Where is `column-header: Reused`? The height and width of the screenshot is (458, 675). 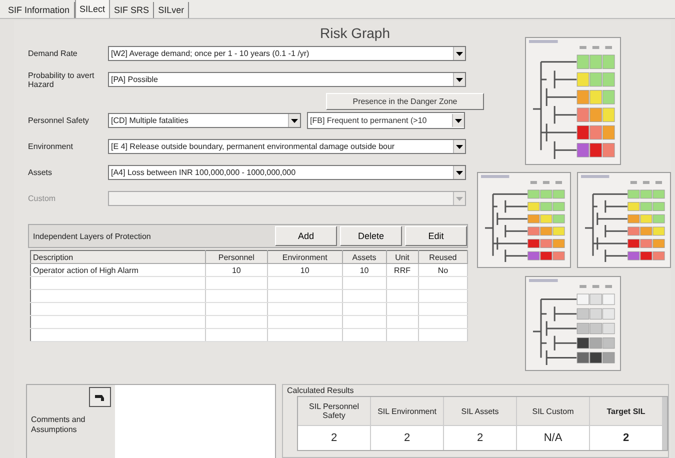
column-header: Reused is located at coordinates (443, 257).